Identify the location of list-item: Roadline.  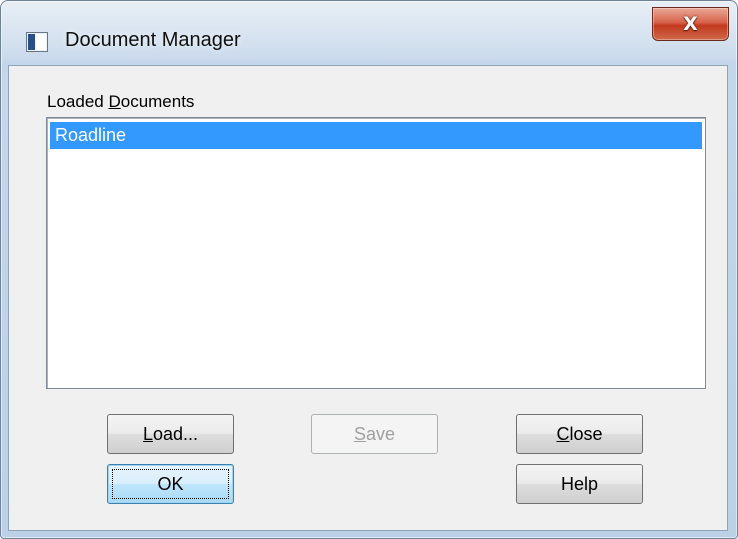
(376, 135).